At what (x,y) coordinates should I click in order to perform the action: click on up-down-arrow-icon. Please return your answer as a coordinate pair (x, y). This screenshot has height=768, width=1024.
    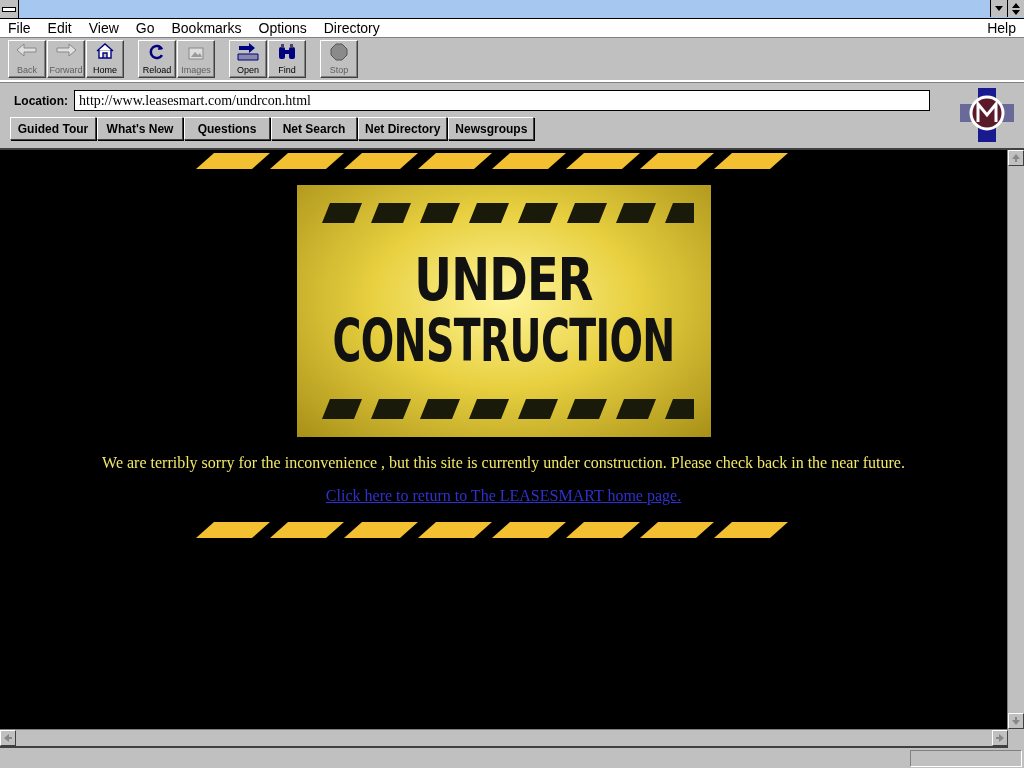
    Looking at the image, I should click on (1016, 8).